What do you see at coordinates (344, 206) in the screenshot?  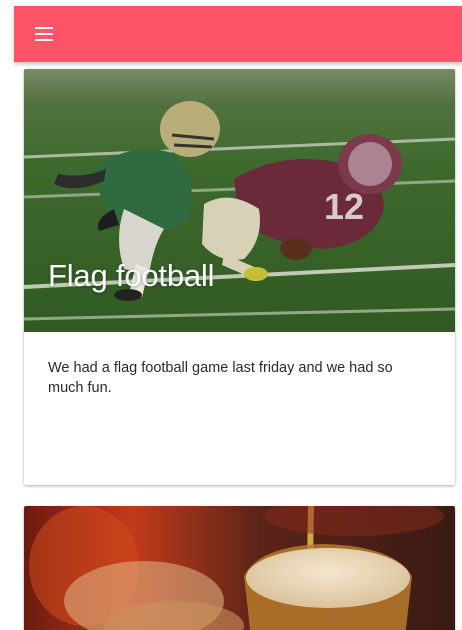 I see `svg-text: 12` at bounding box center [344, 206].